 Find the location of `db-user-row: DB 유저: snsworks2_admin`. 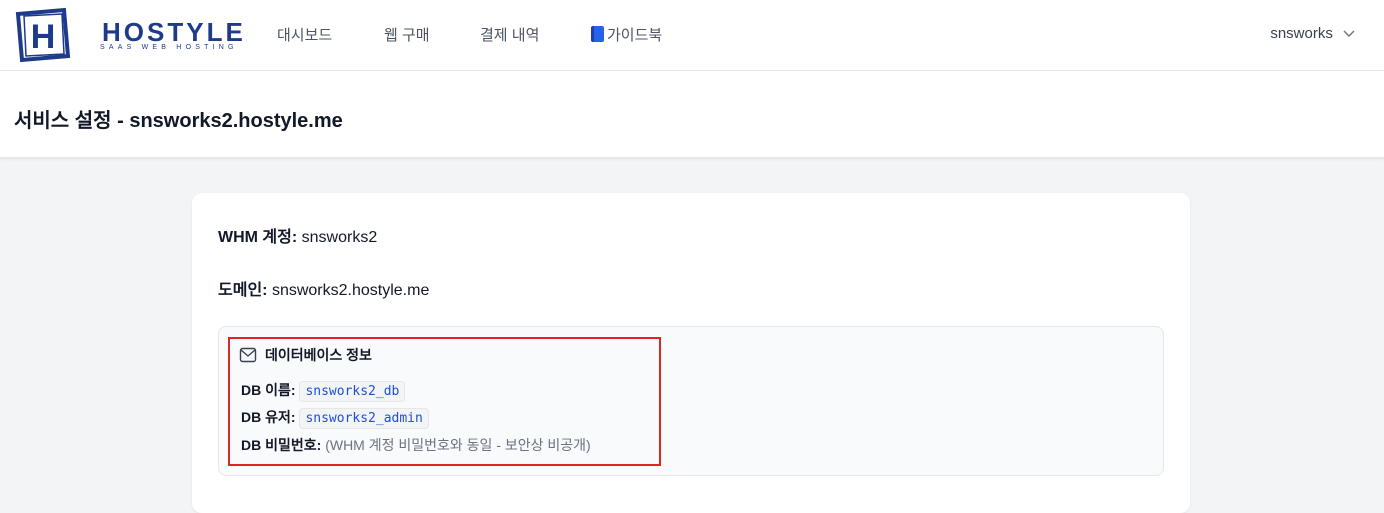

db-user-row: DB 유저: snsworks2_admin is located at coordinates (335, 418).